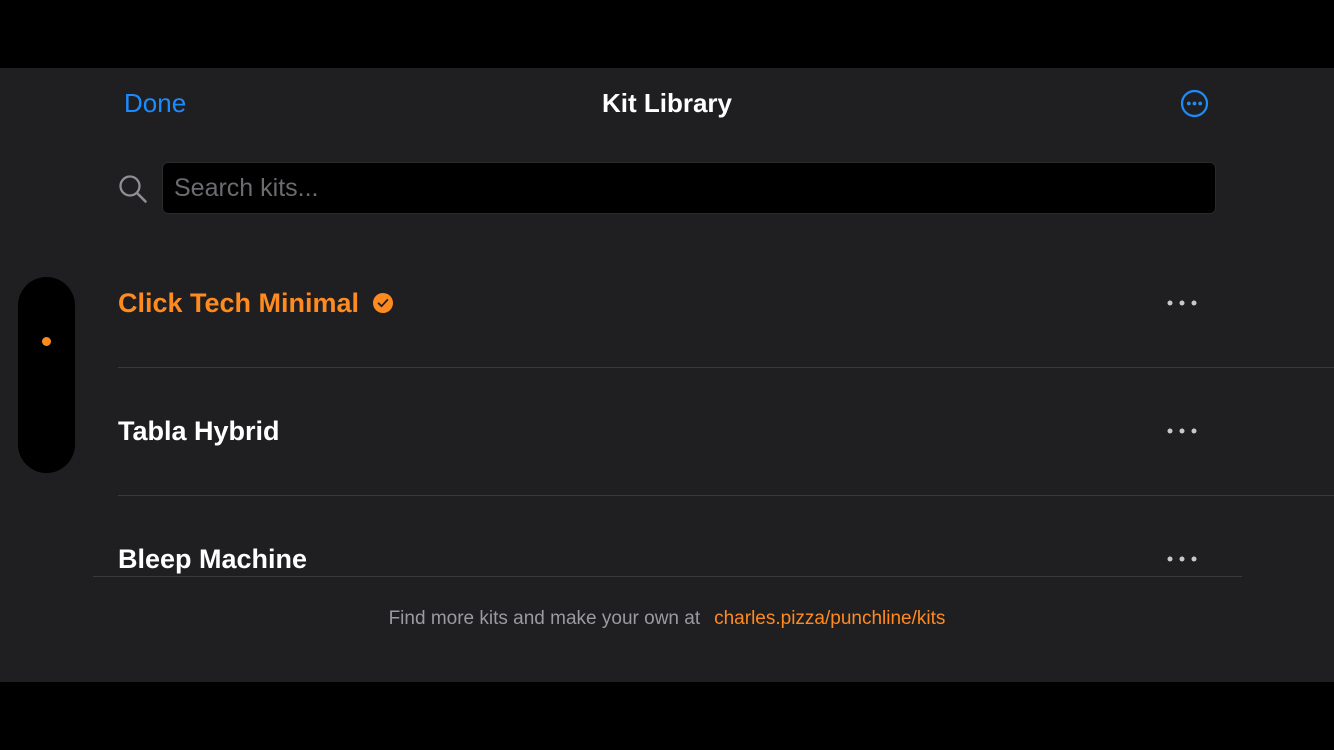  I want to click on kit-name-wrapper: Click Tech Minimal, so click(256, 303).